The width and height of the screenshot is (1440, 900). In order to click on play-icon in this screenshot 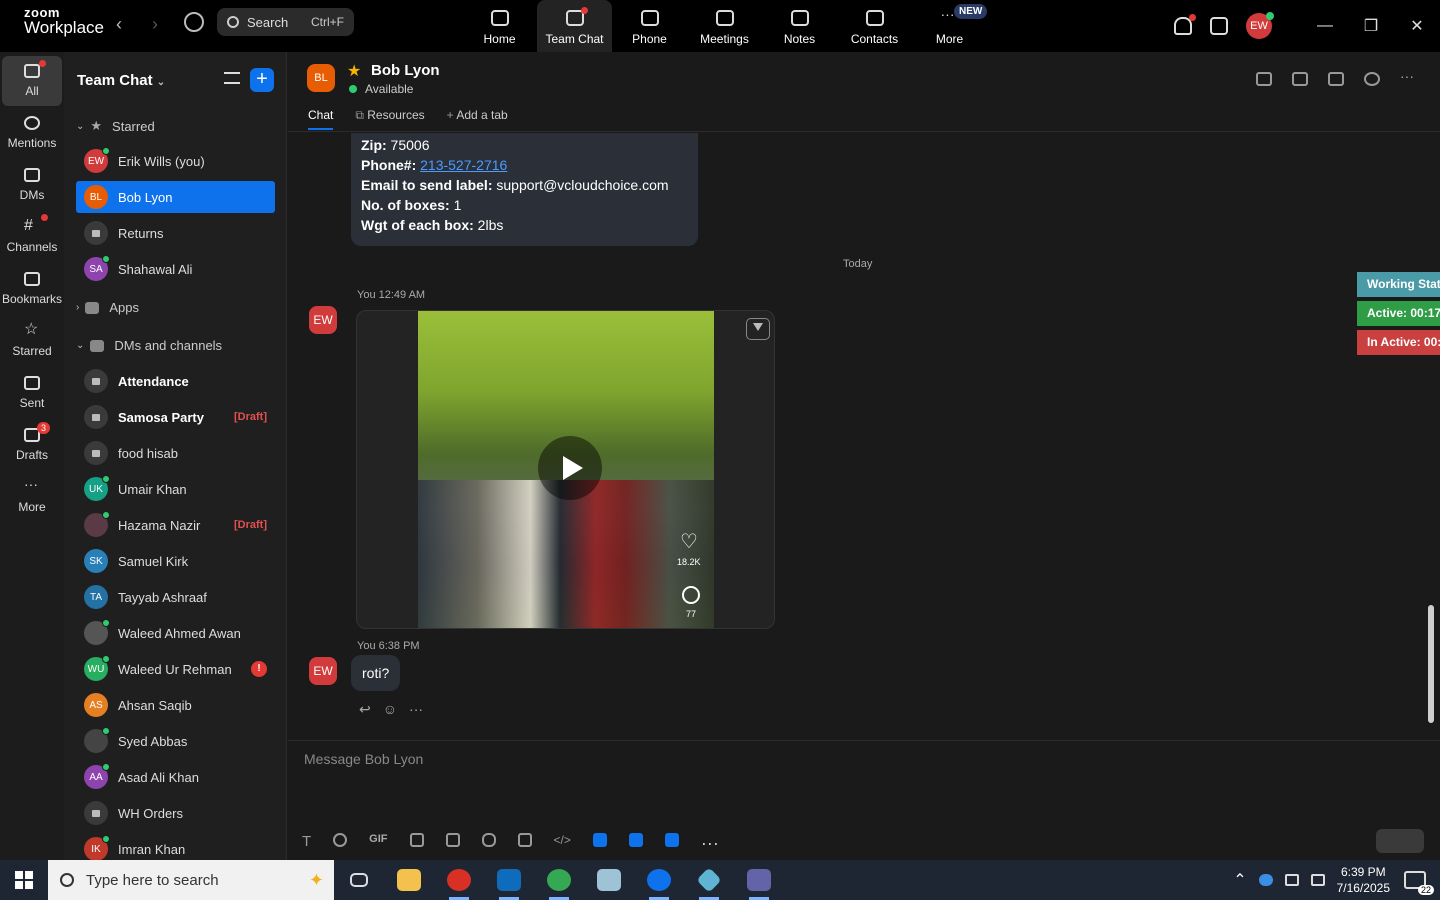, I will do `click(570, 468)`.